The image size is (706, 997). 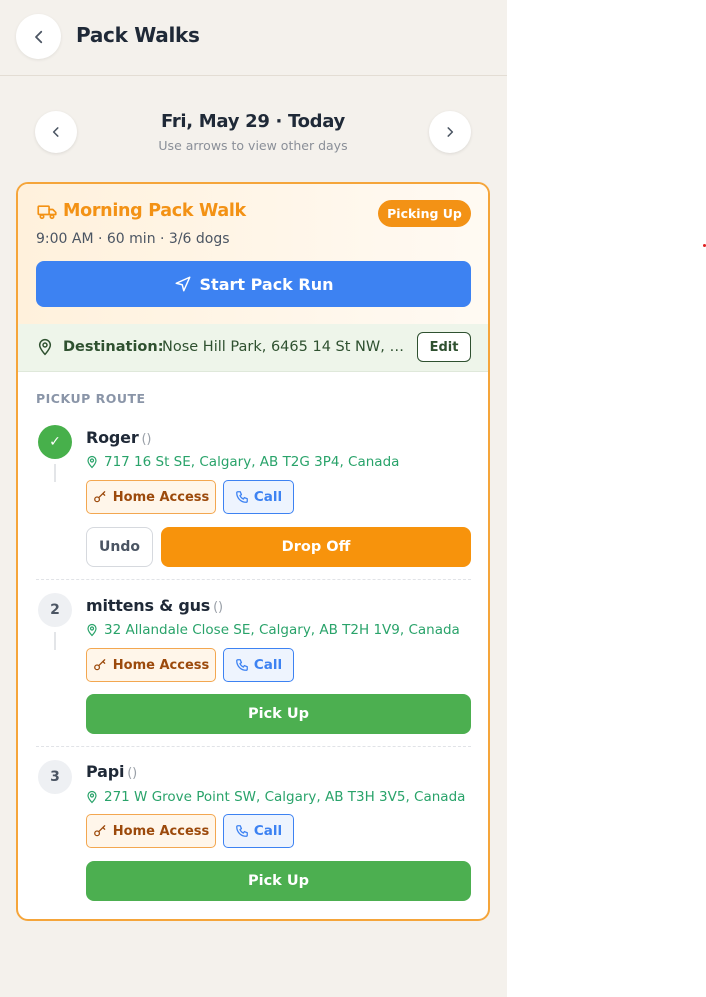 I want to click on destination-label: Destination:, so click(x=113, y=347).